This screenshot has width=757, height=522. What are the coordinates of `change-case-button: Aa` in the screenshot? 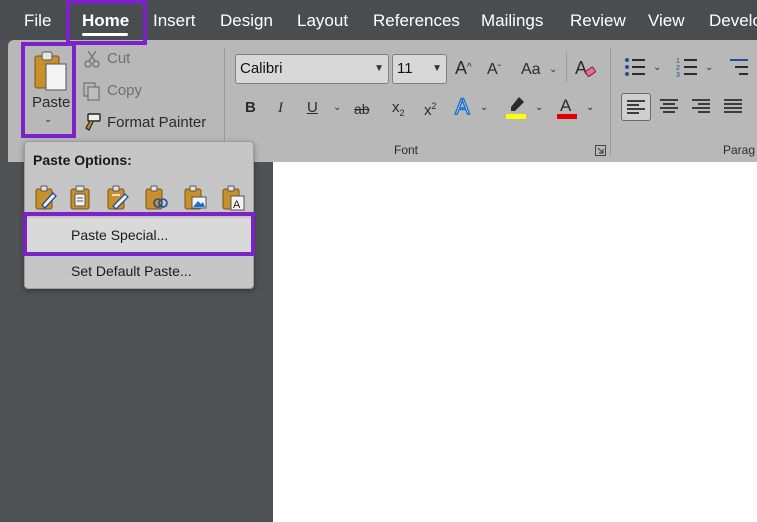 It's located at (531, 70).